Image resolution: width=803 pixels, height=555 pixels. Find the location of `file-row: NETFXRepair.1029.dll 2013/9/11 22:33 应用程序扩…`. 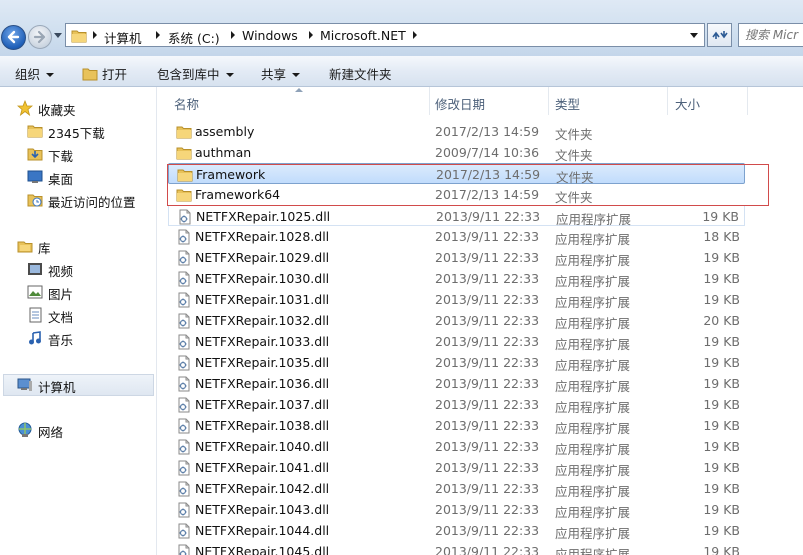

file-row: NETFXRepair.1029.dll 2013/9/11 22:33 应用程序扩… is located at coordinates (456, 257).